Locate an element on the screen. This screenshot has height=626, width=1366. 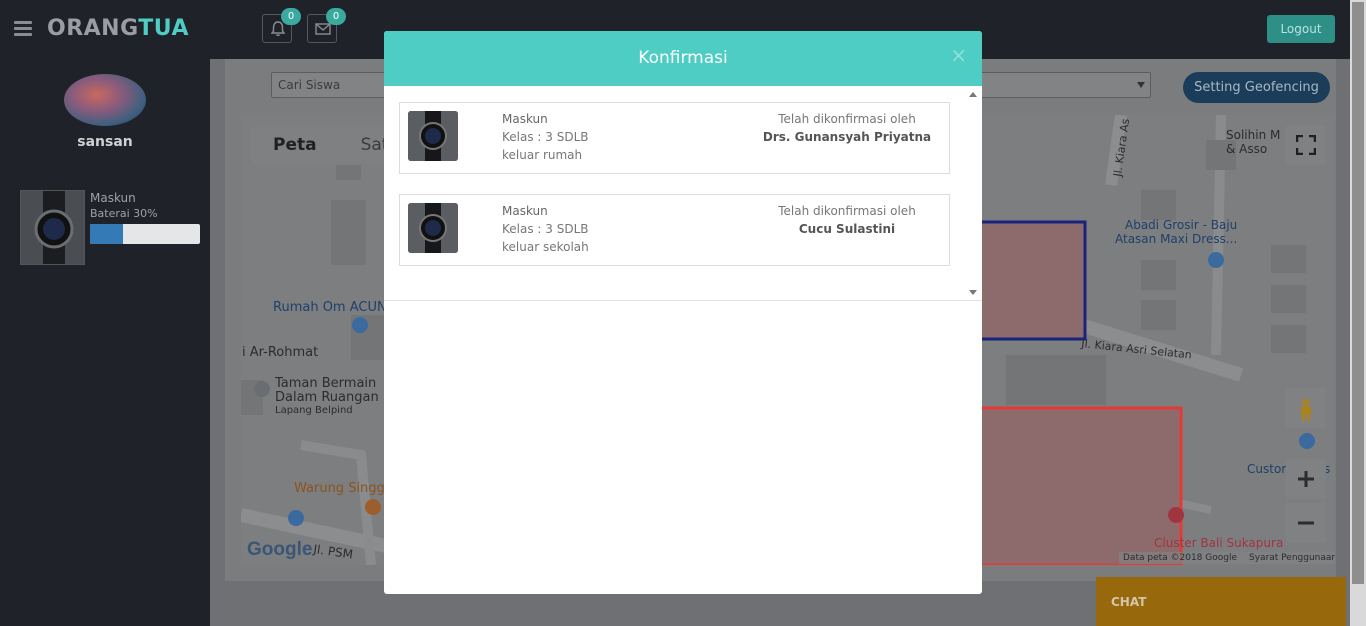
modal-title: Konfirmasi is located at coordinates (683, 58).